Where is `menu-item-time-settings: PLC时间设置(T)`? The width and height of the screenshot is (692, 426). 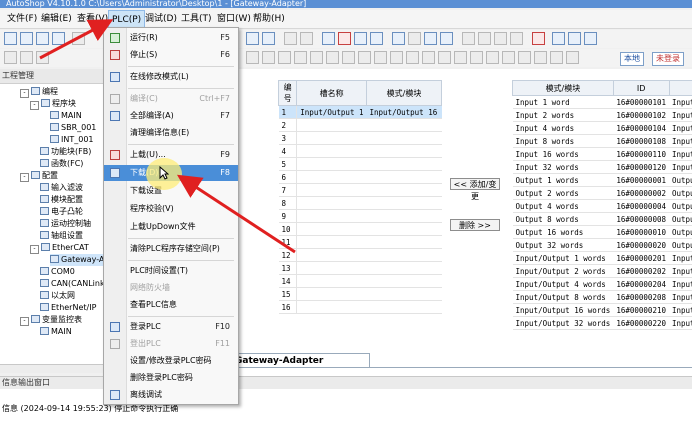 menu-item-time-settings: PLC时间设置(T) is located at coordinates (171, 271).